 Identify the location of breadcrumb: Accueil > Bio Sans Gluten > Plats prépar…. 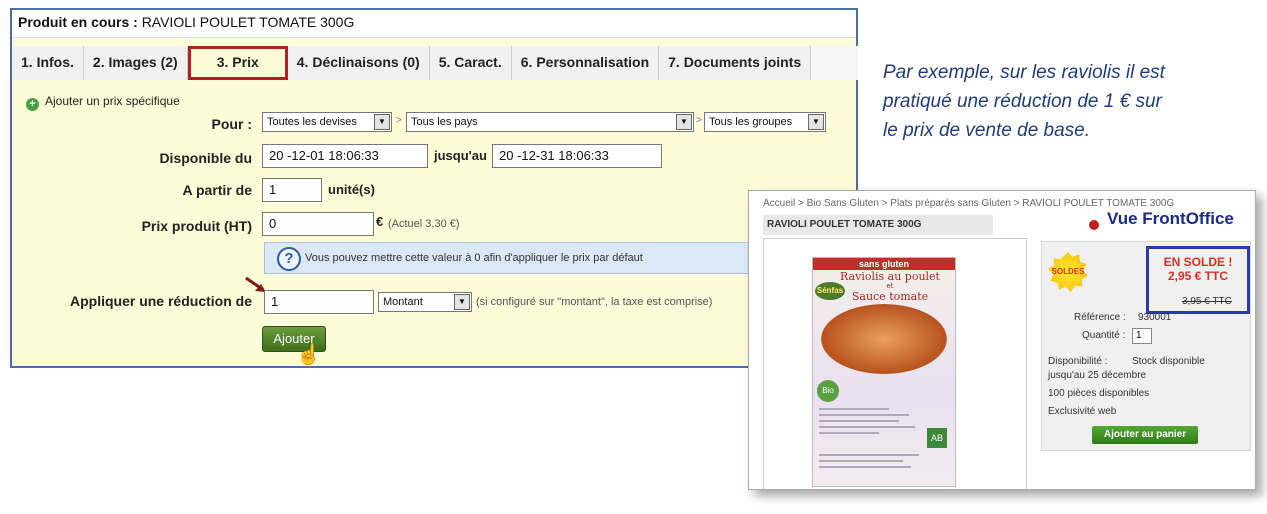
(968, 203).